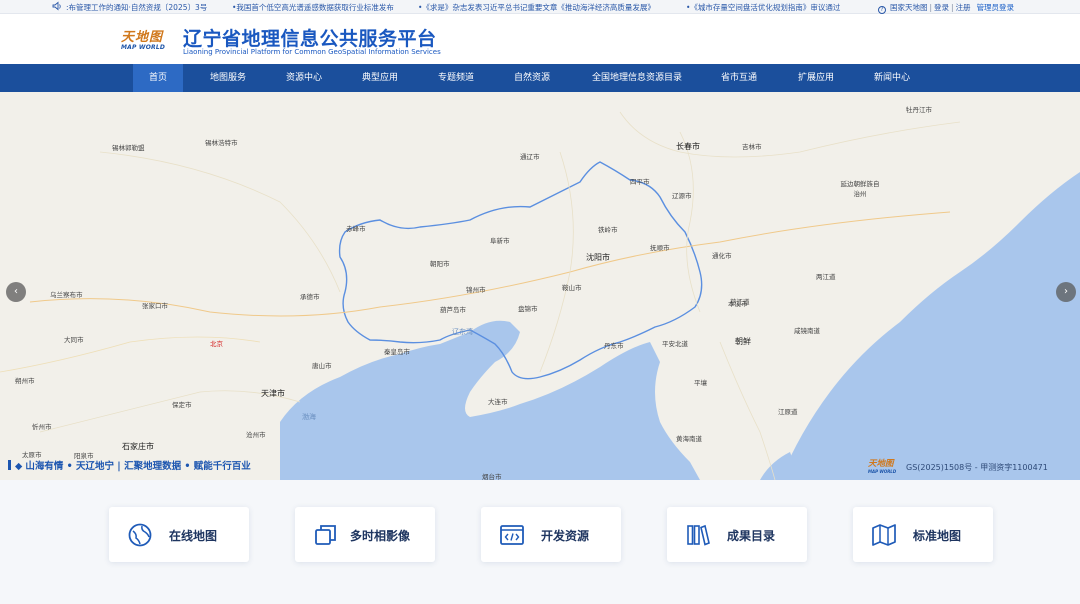 The image size is (1080, 604). I want to click on map-label: 赤峰市, so click(356, 229).